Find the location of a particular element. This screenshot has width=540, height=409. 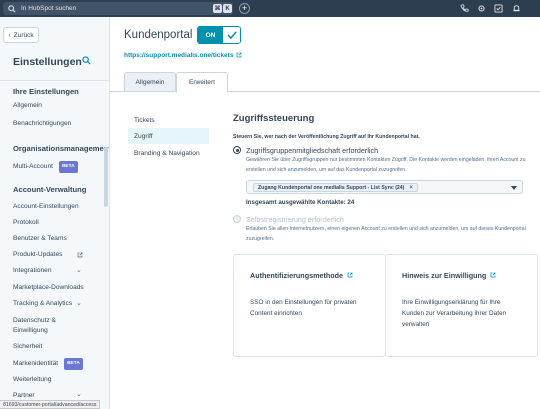

back-button-label: Zurück is located at coordinates (23, 35).